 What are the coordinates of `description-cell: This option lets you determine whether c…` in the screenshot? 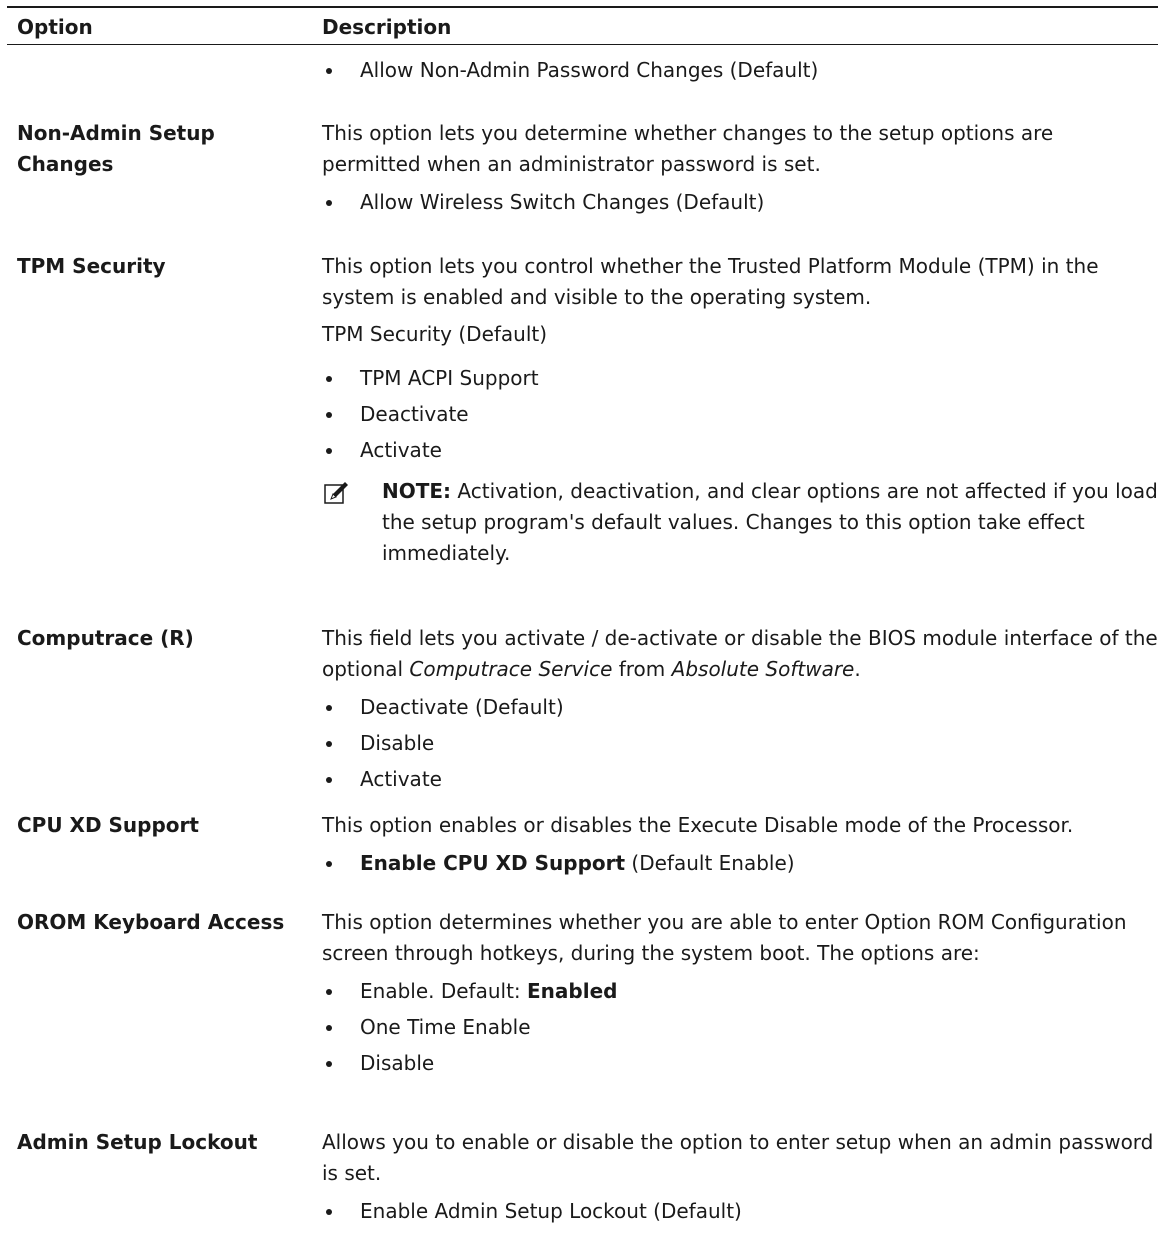 It's located at (740, 169).